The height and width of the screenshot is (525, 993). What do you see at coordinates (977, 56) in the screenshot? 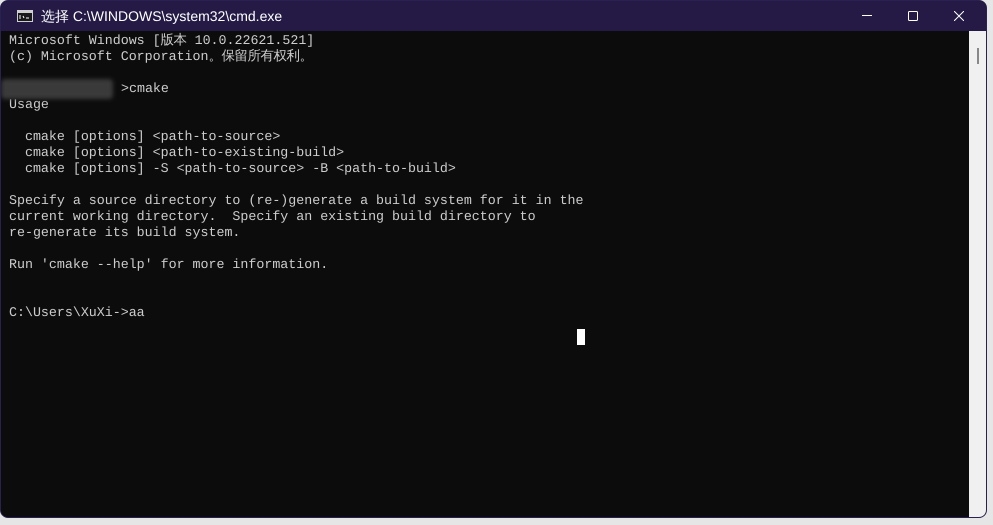
I see `scrollbar-thumb` at bounding box center [977, 56].